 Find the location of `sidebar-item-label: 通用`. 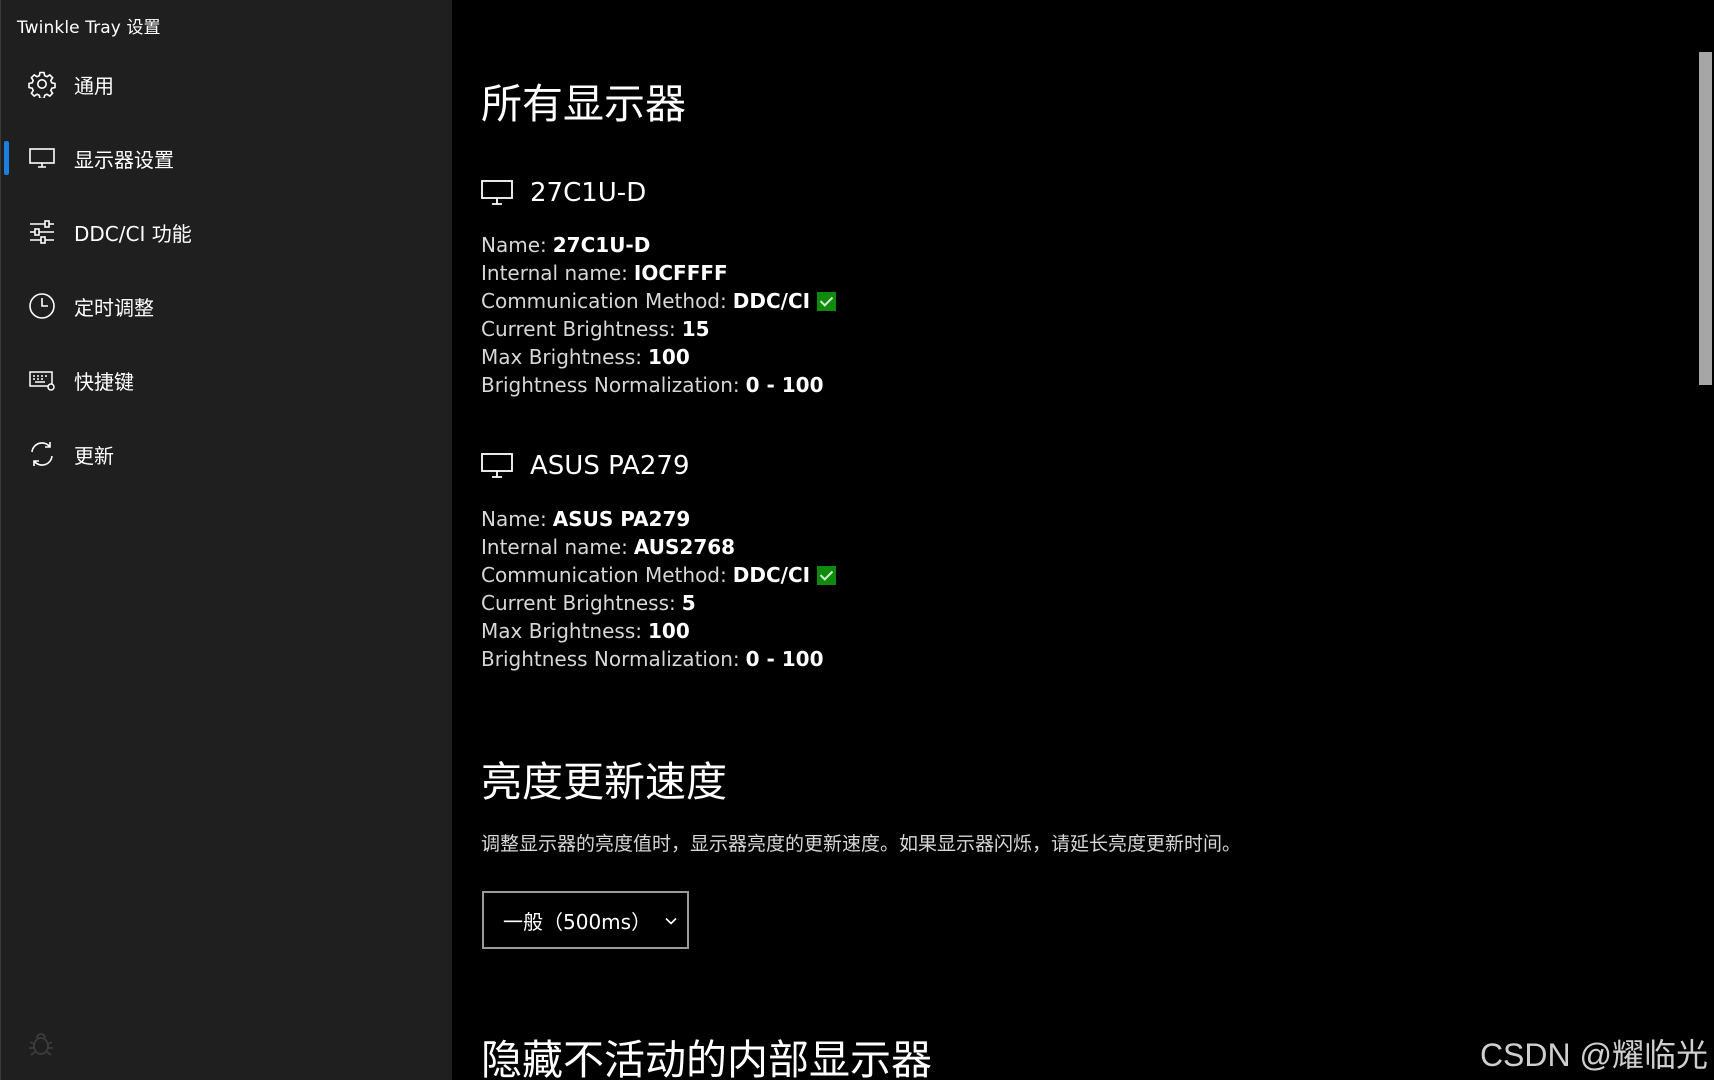

sidebar-item-label: 通用 is located at coordinates (94, 85).